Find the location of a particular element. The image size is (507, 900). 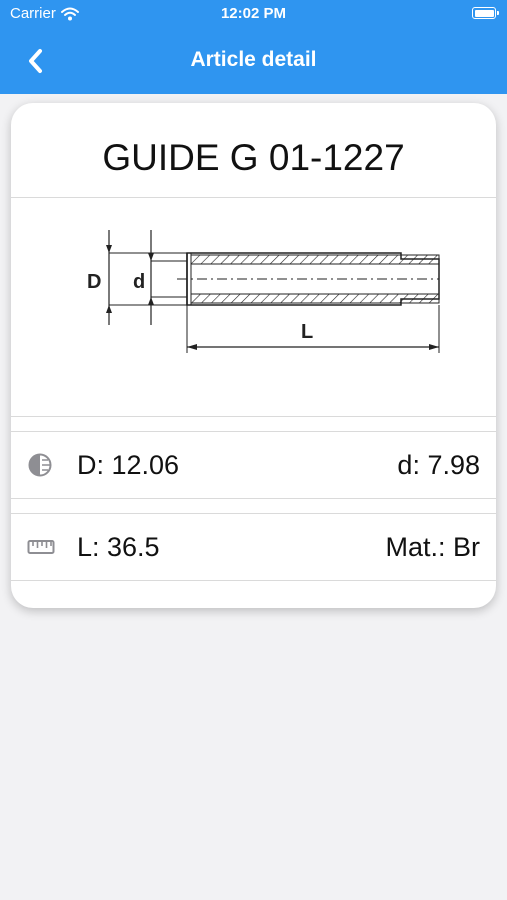

material-value: Mat.: Br is located at coordinates (432, 547).